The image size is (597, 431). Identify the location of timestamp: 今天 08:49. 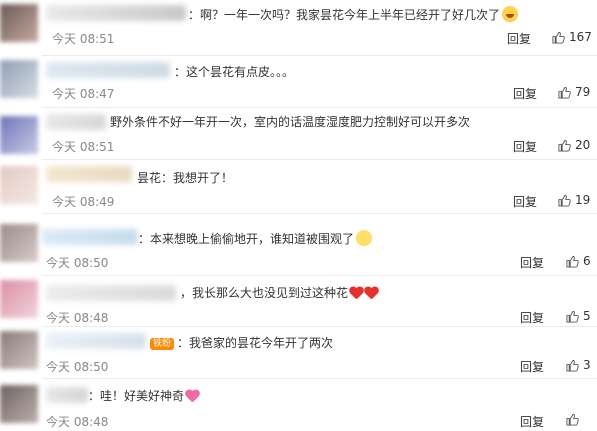
(83, 202).